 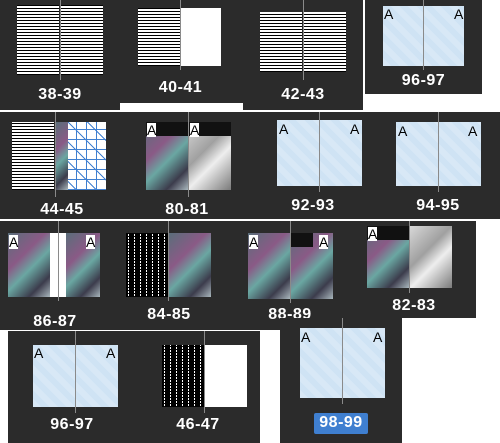 I want to click on spread-label: 80-81, so click(x=187, y=209).